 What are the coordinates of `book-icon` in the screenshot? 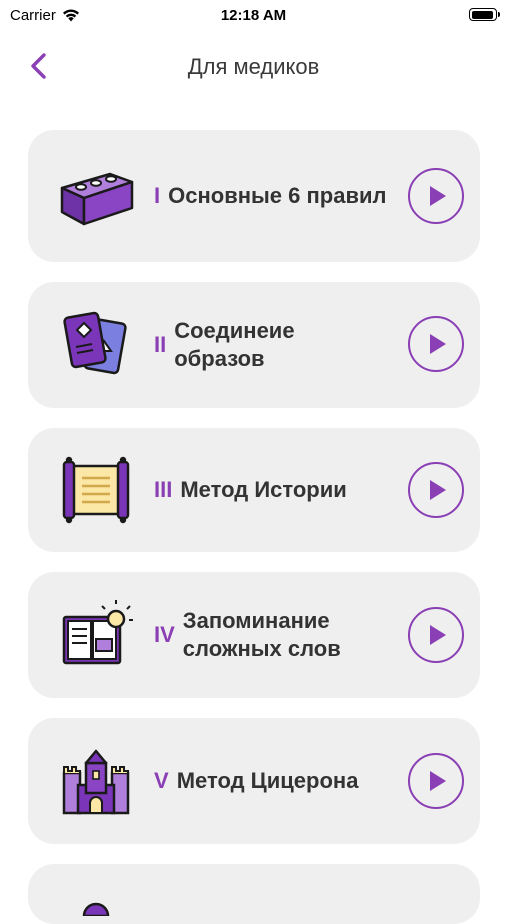 It's located at (97, 632).